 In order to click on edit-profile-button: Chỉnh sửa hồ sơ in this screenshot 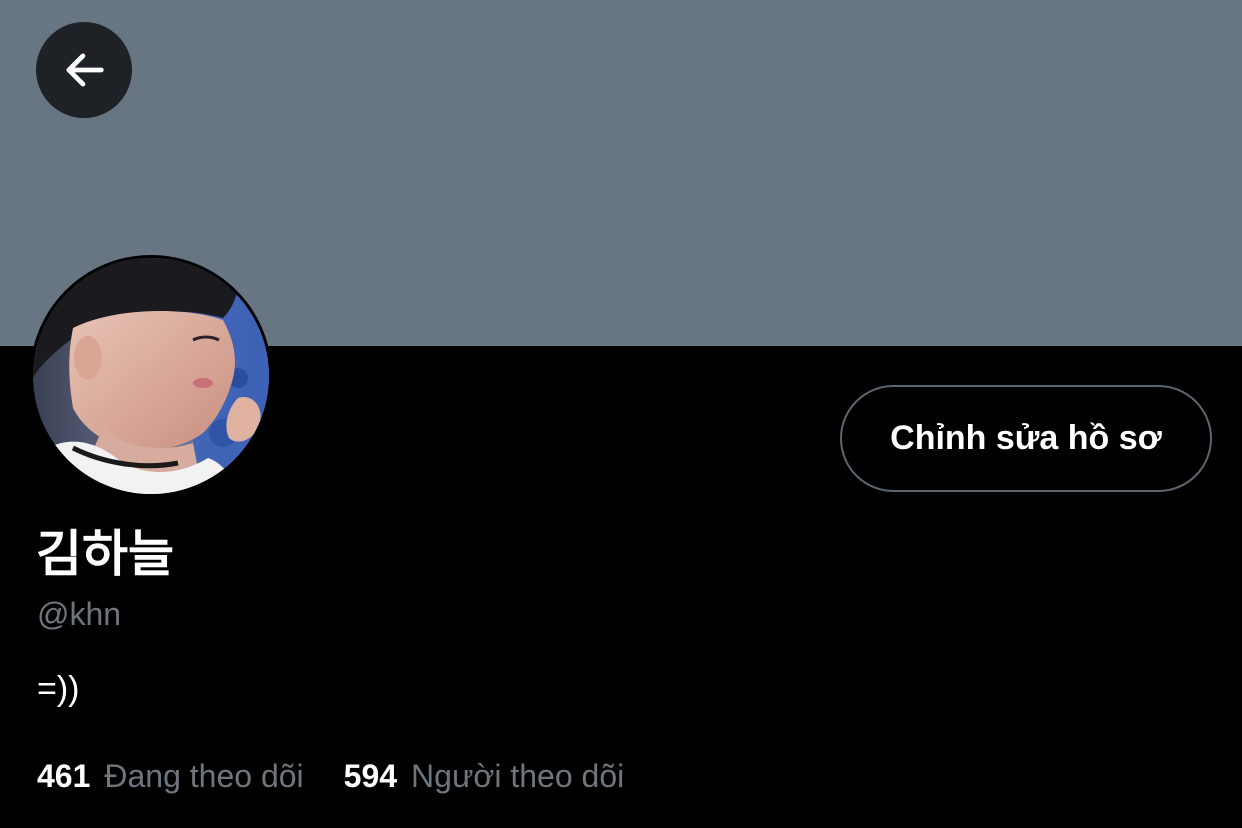, I will do `click(1026, 438)`.